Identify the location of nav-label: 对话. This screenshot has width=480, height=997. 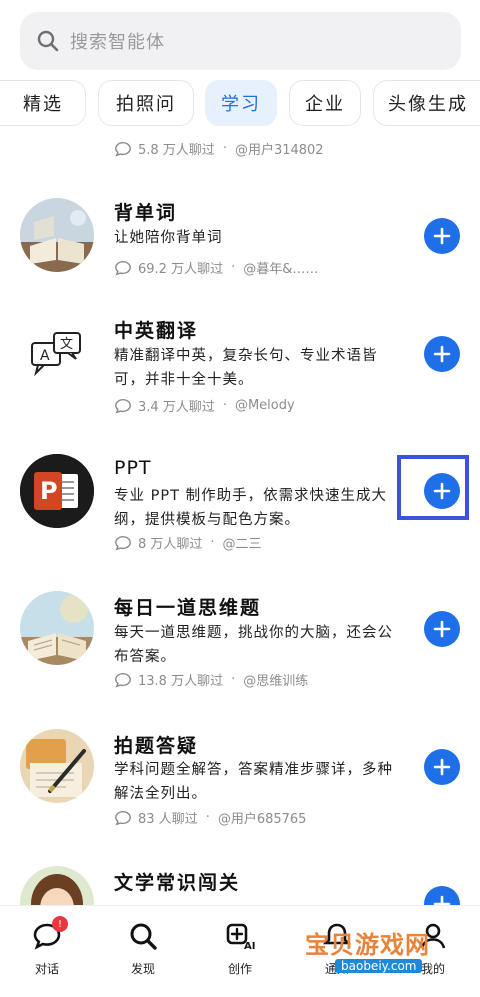
(46, 969).